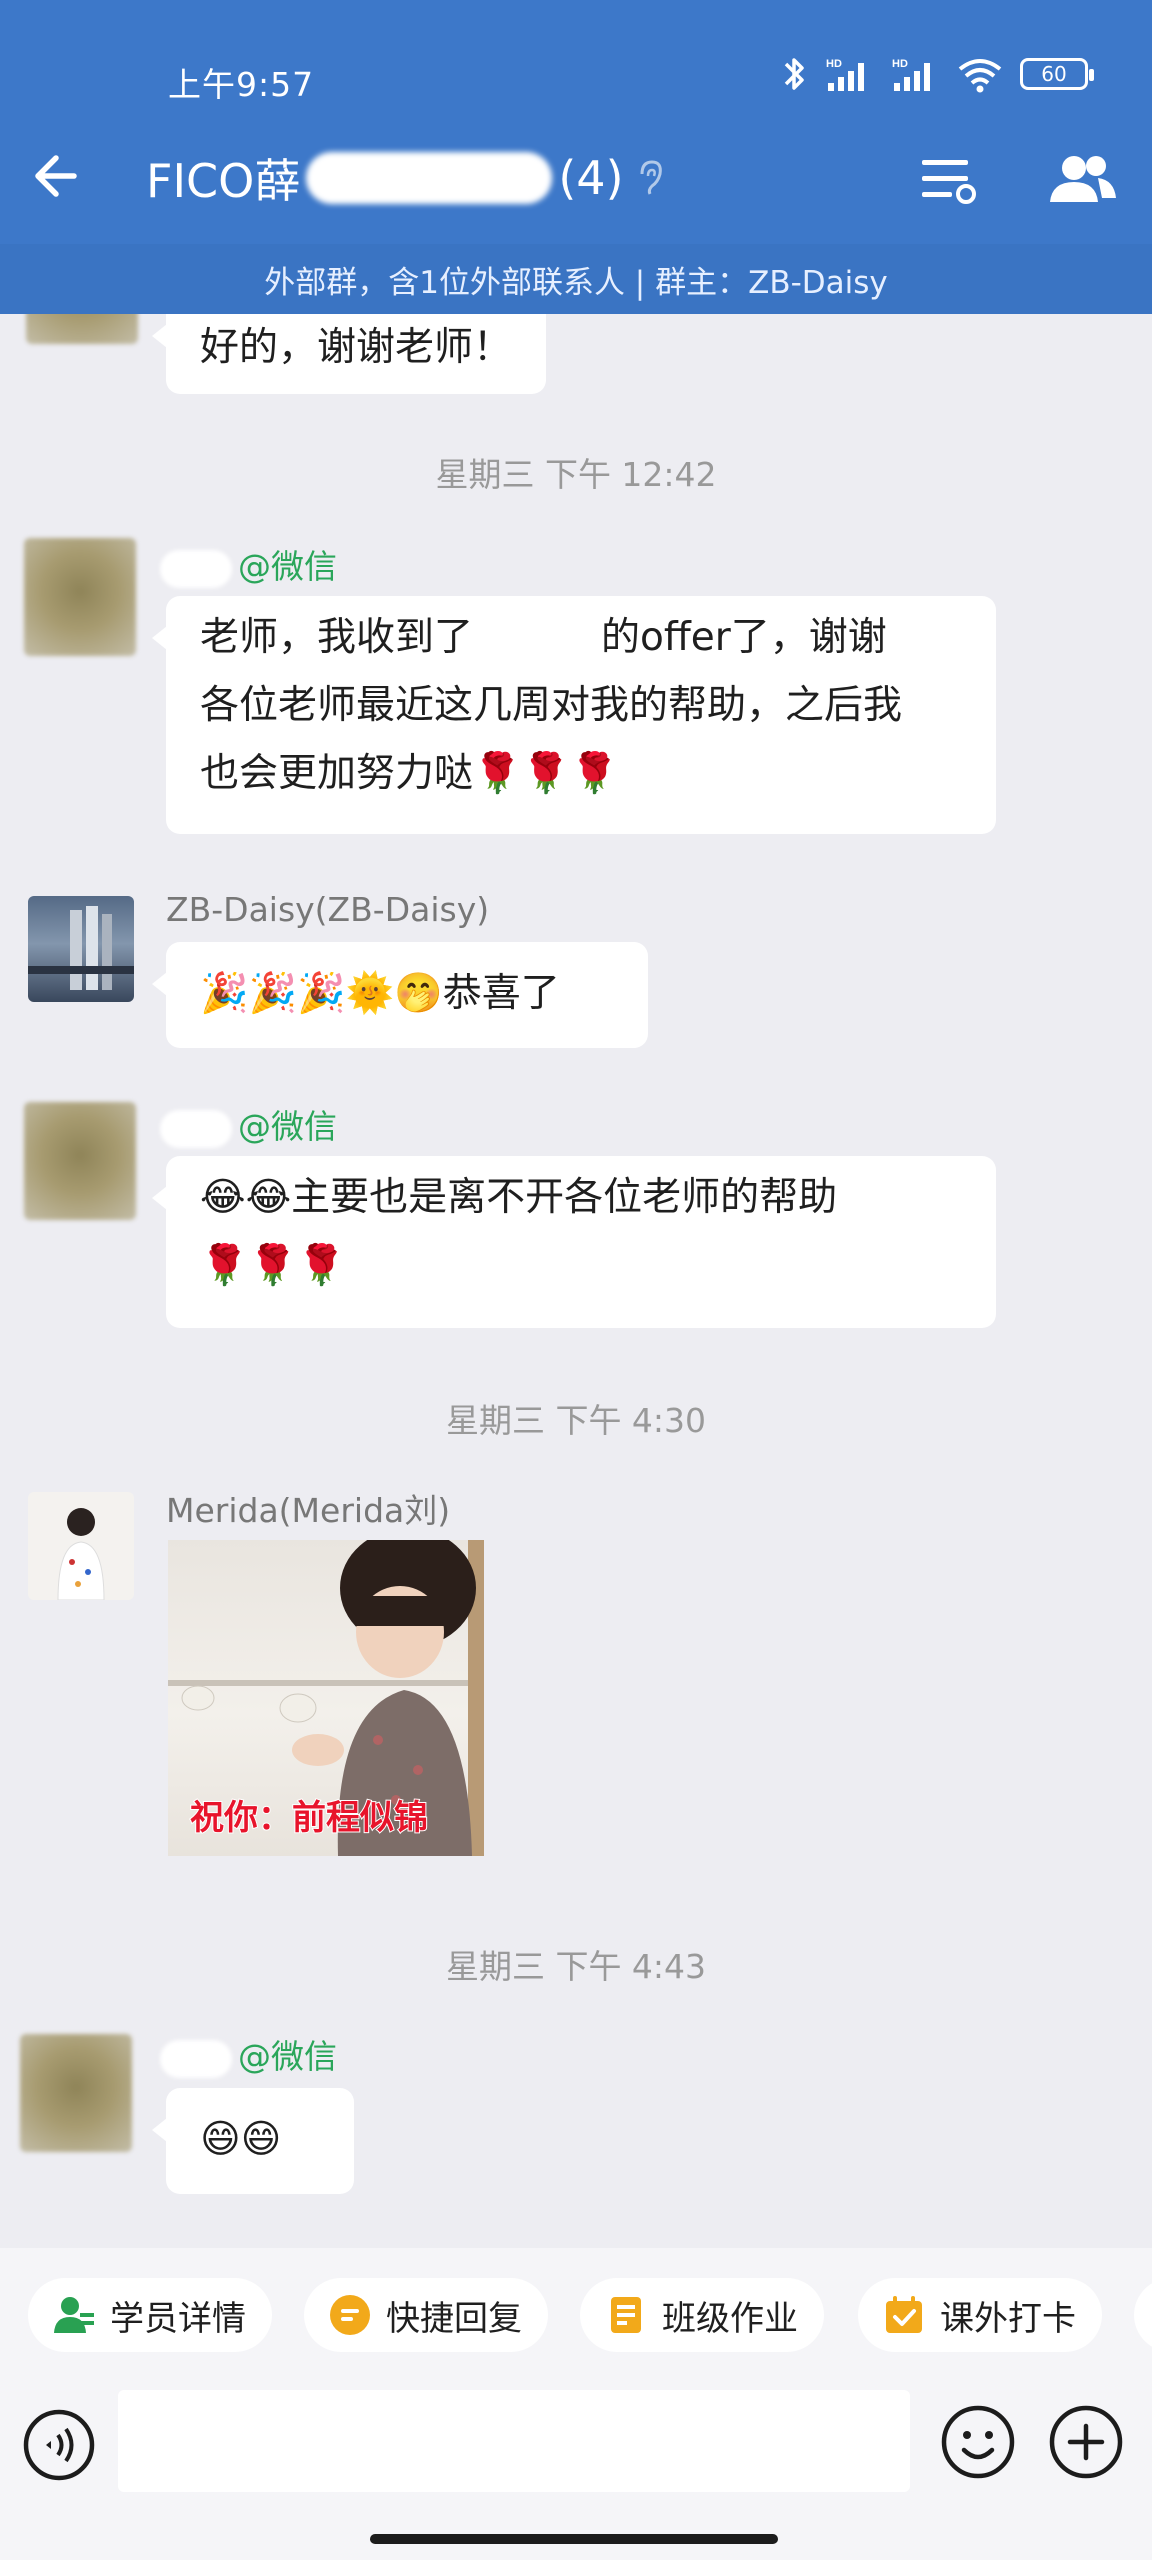  What do you see at coordinates (576, 279) in the screenshot?
I see `group-info-banner: 外部群，含1位外部联系人 | 群主：ZB-Daisy` at bounding box center [576, 279].